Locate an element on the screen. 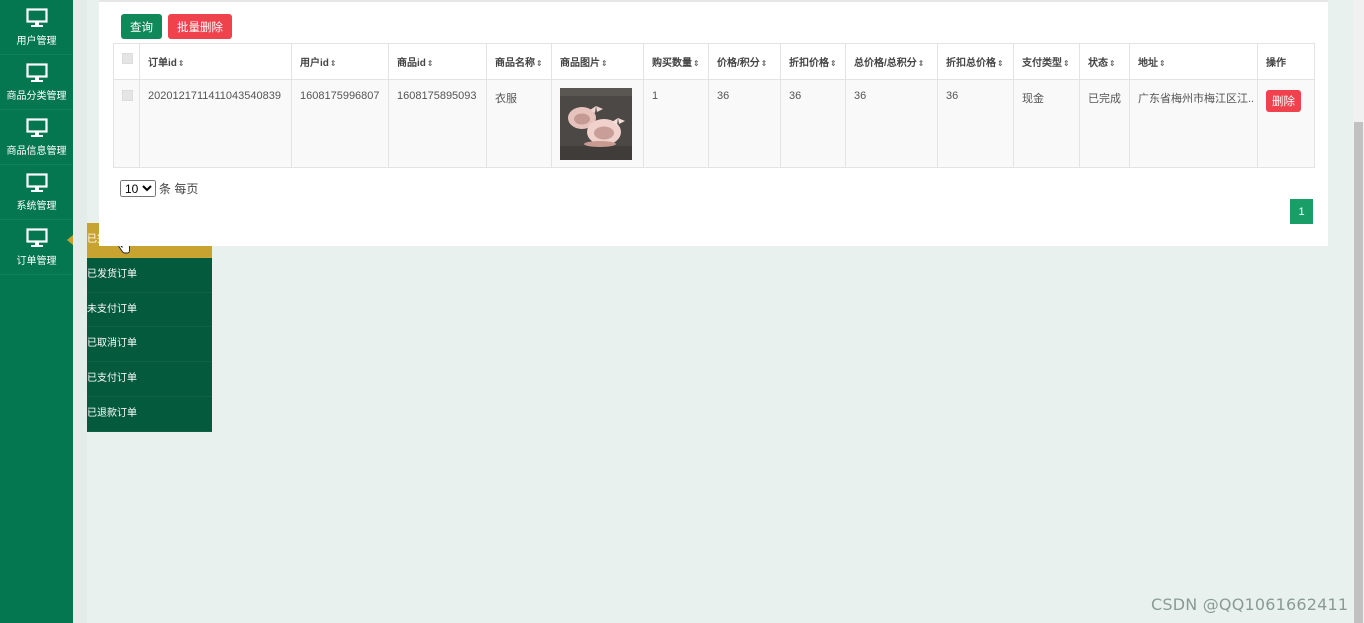  submenu-item-label: 未支付订单 is located at coordinates (112, 309).